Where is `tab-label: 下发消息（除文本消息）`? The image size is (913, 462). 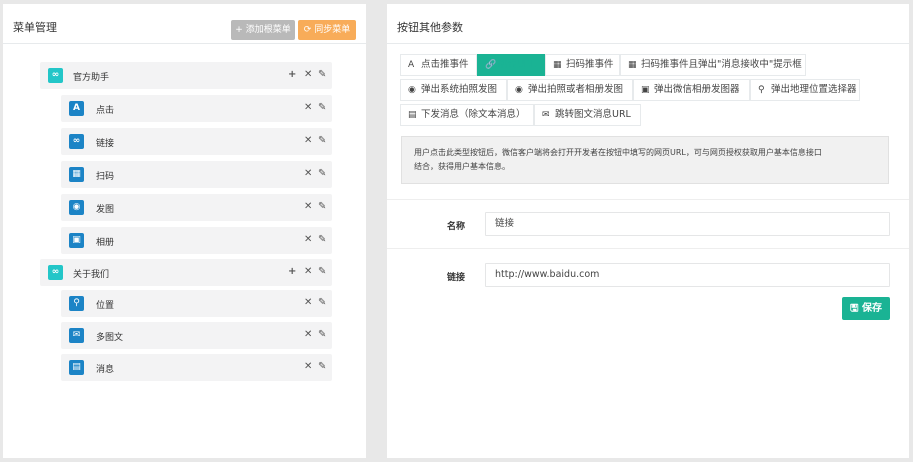 tab-label: 下发消息（除文本消息） is located at coordinates (473, 114).